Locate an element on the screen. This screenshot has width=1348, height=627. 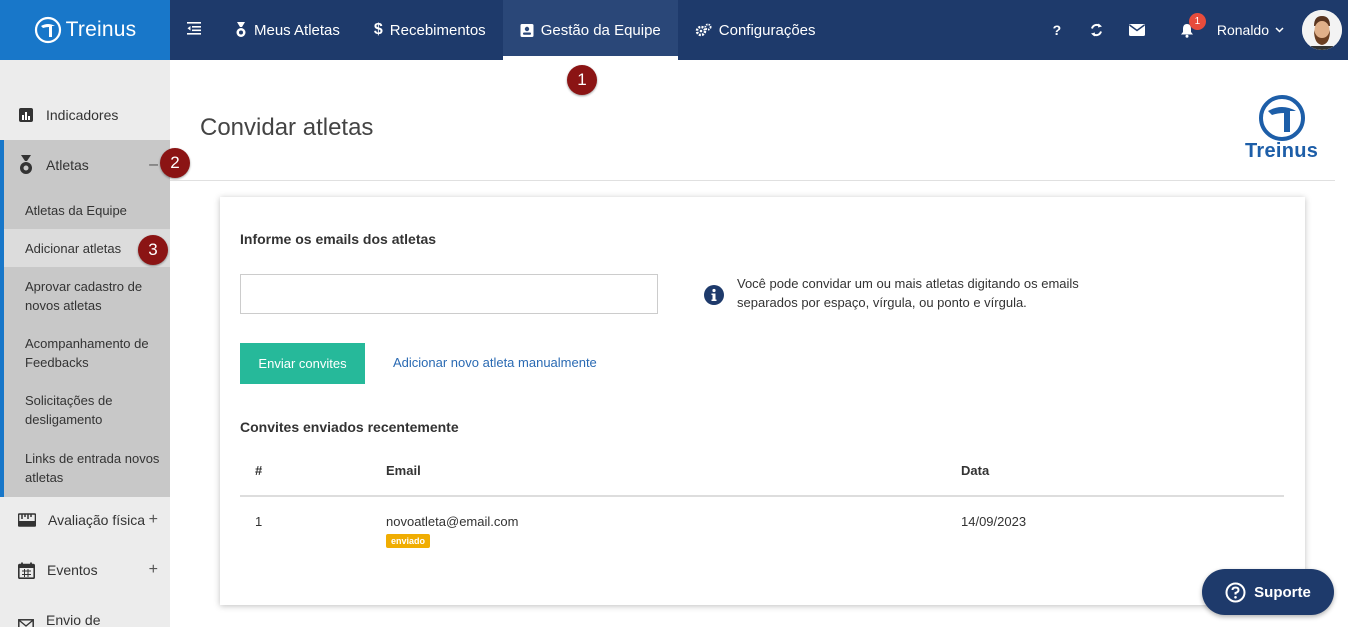
avatar is located at coordinates (1322, 30).